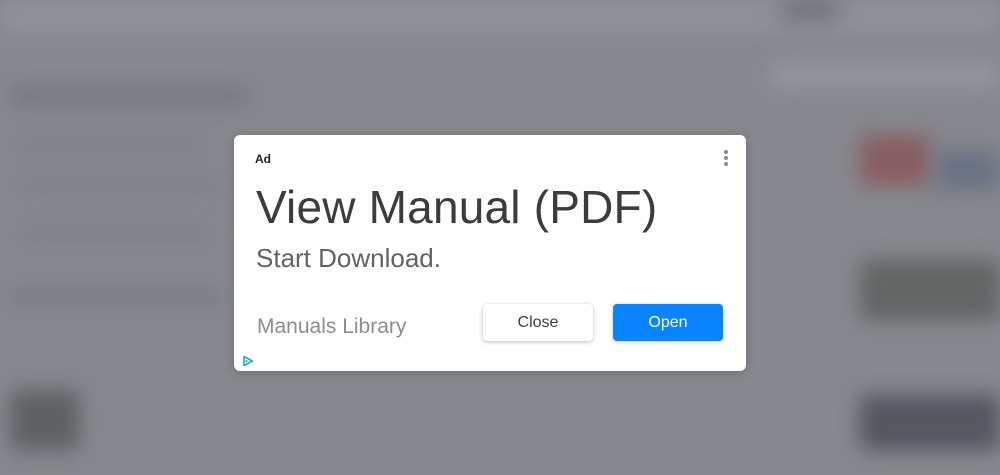 This screenshot has height=475, width=1000. Describe the element at coordinates (331, 327) in the screenshot. I see `advertiser-name: Manuals Library` at that location.